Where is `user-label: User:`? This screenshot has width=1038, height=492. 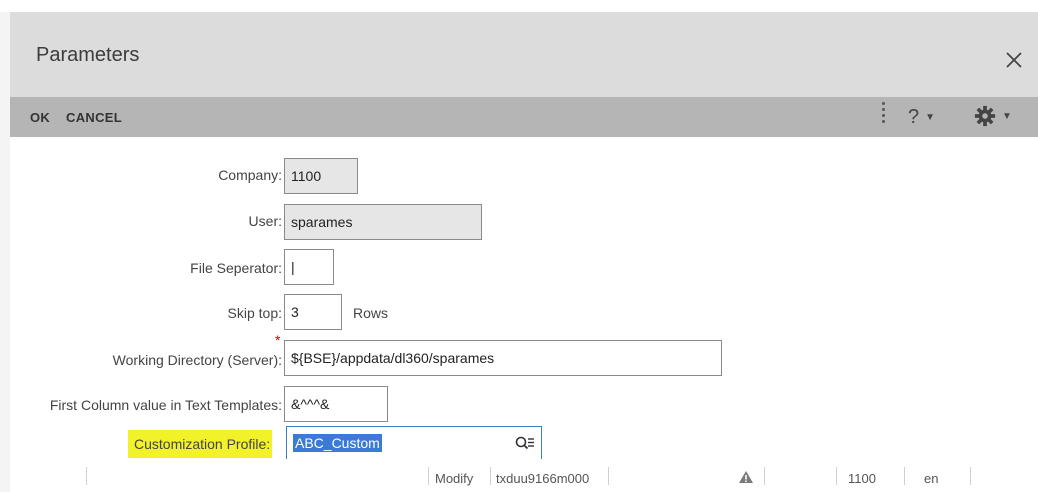
user-label: User: is located at coordinates (265, 221).